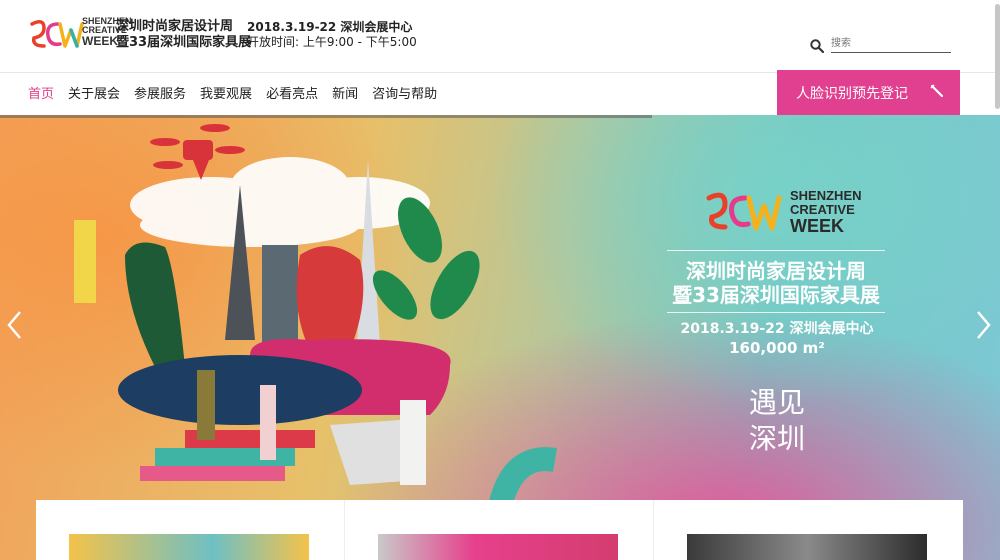 This screenshot has height=560, width=1000. I want to click on search-icon, so click(817, 46).